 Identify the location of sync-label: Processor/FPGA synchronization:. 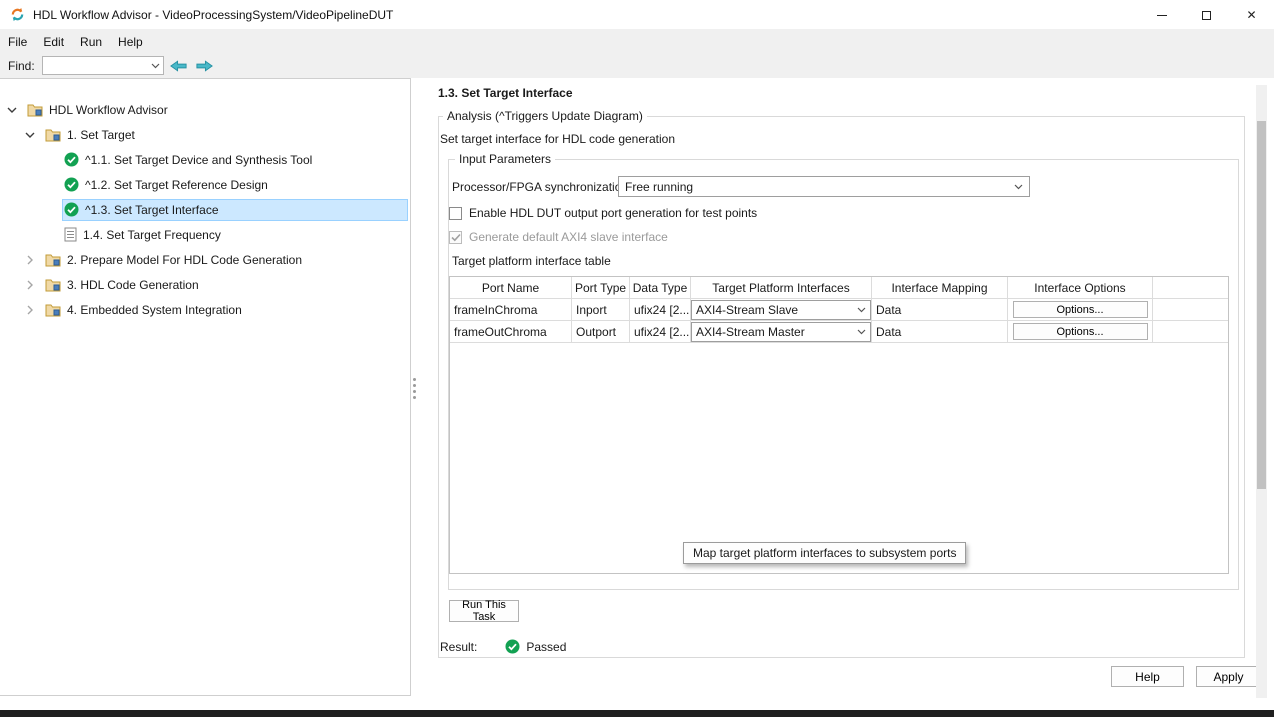
(542, 187).